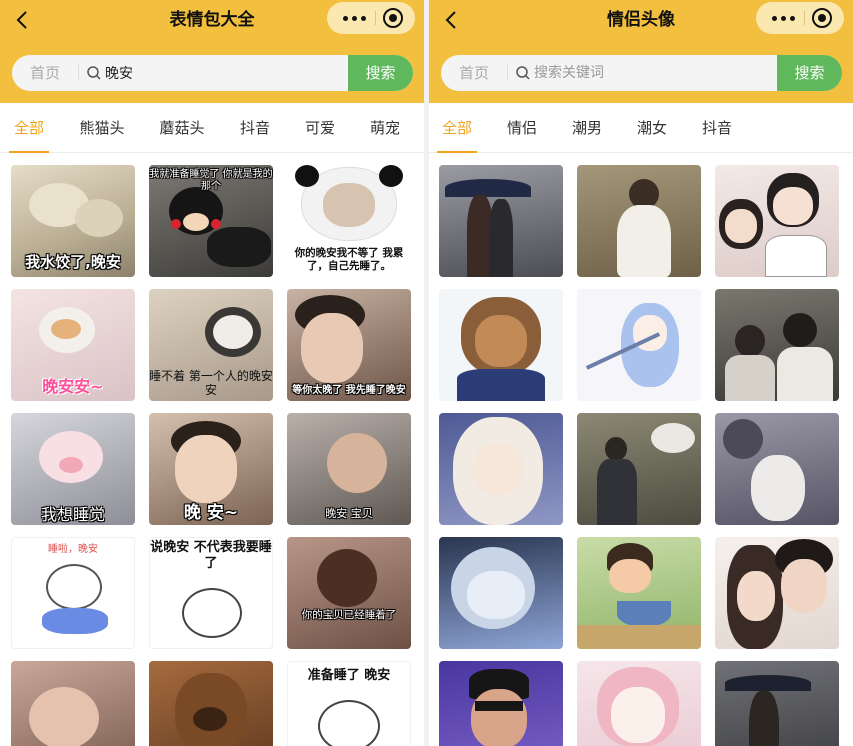 Image resolution: width=853 pixels, height=746 pixels. Describe the element at coordinates (385, 128) in the screenshot. I see `tab-pets: 萌宠` at that location.